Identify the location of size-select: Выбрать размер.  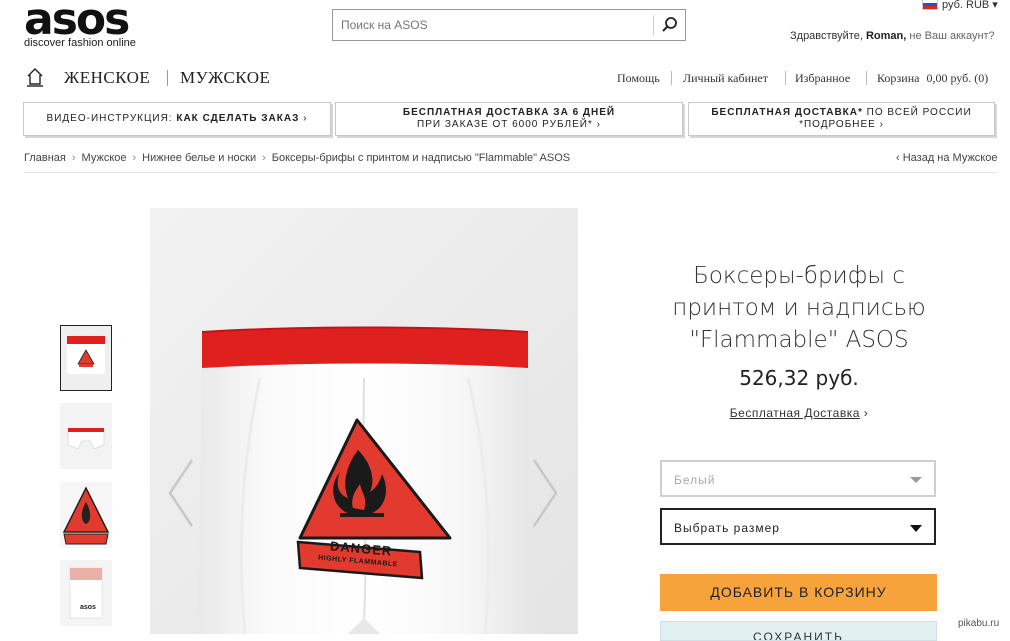
(798, 526).